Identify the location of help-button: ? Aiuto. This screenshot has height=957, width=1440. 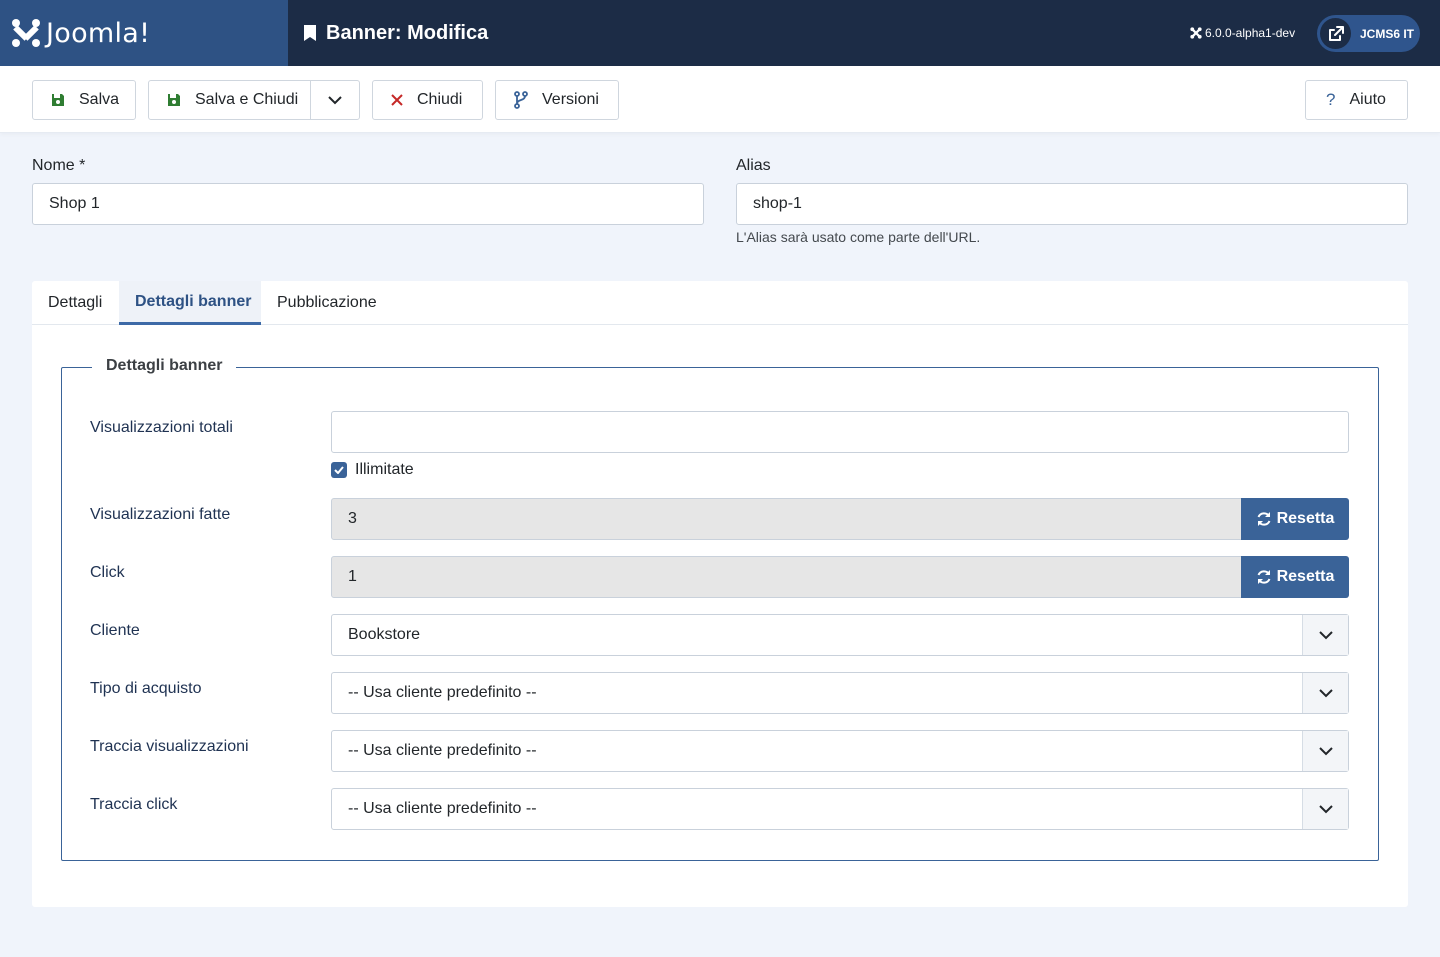
(1356, 100).